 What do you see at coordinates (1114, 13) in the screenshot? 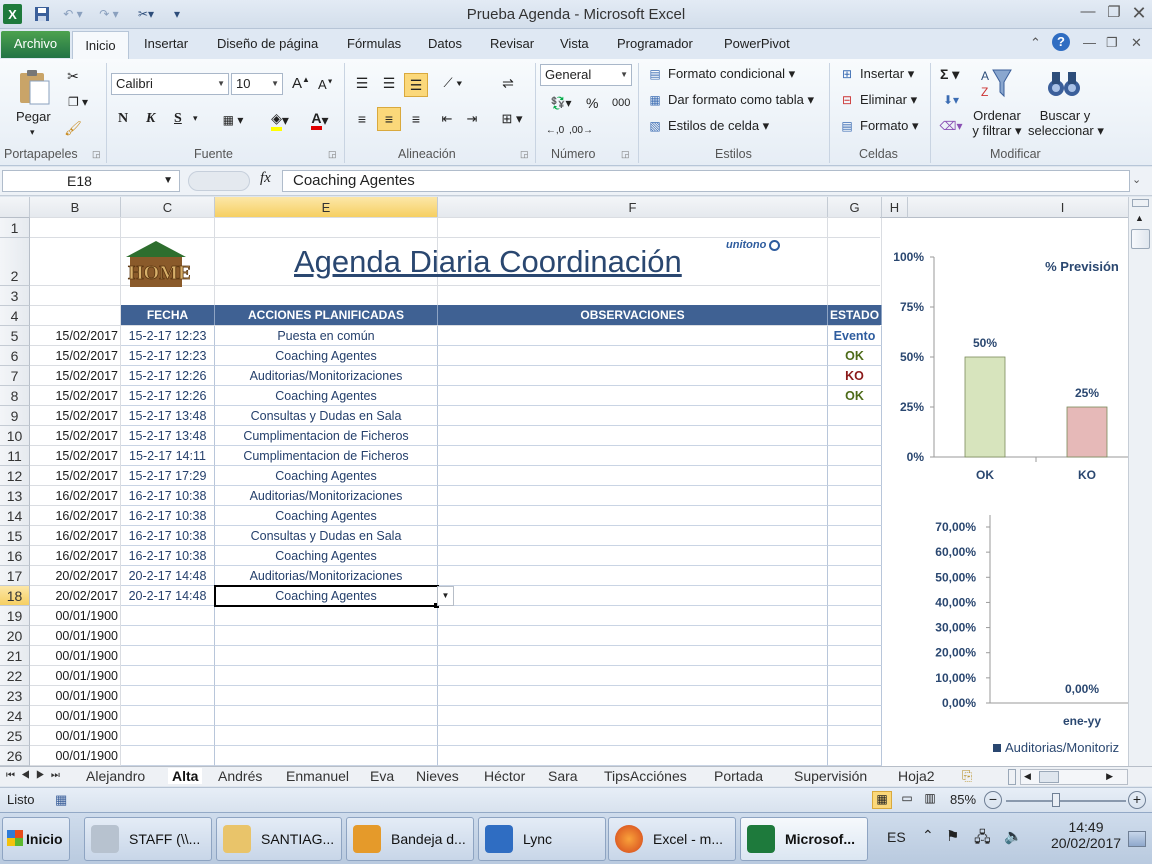
I see `restore-icon: ❐` at bounding box center [1114, 13].